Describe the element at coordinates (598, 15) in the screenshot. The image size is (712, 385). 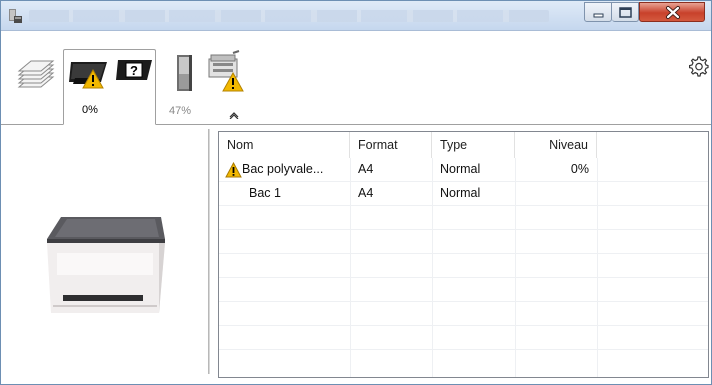
I see `minimize-icon` at that location.